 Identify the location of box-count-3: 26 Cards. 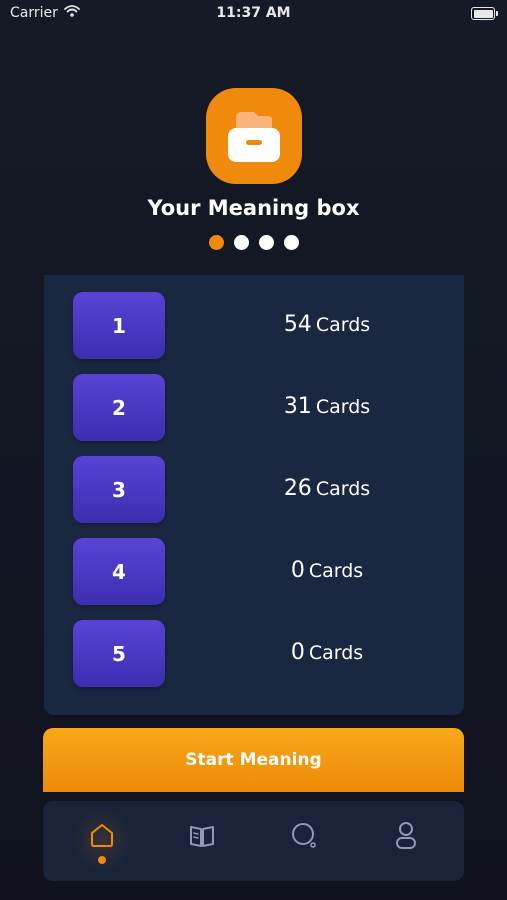
(327, 488).